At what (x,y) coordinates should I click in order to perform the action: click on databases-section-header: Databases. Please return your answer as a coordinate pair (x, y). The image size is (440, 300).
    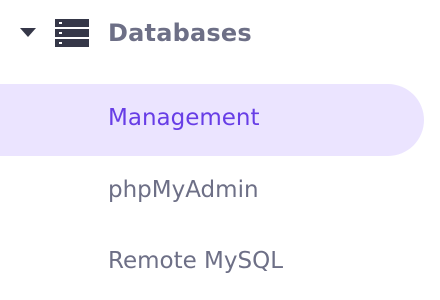
    Looking at the image, I should click on (220, 34).